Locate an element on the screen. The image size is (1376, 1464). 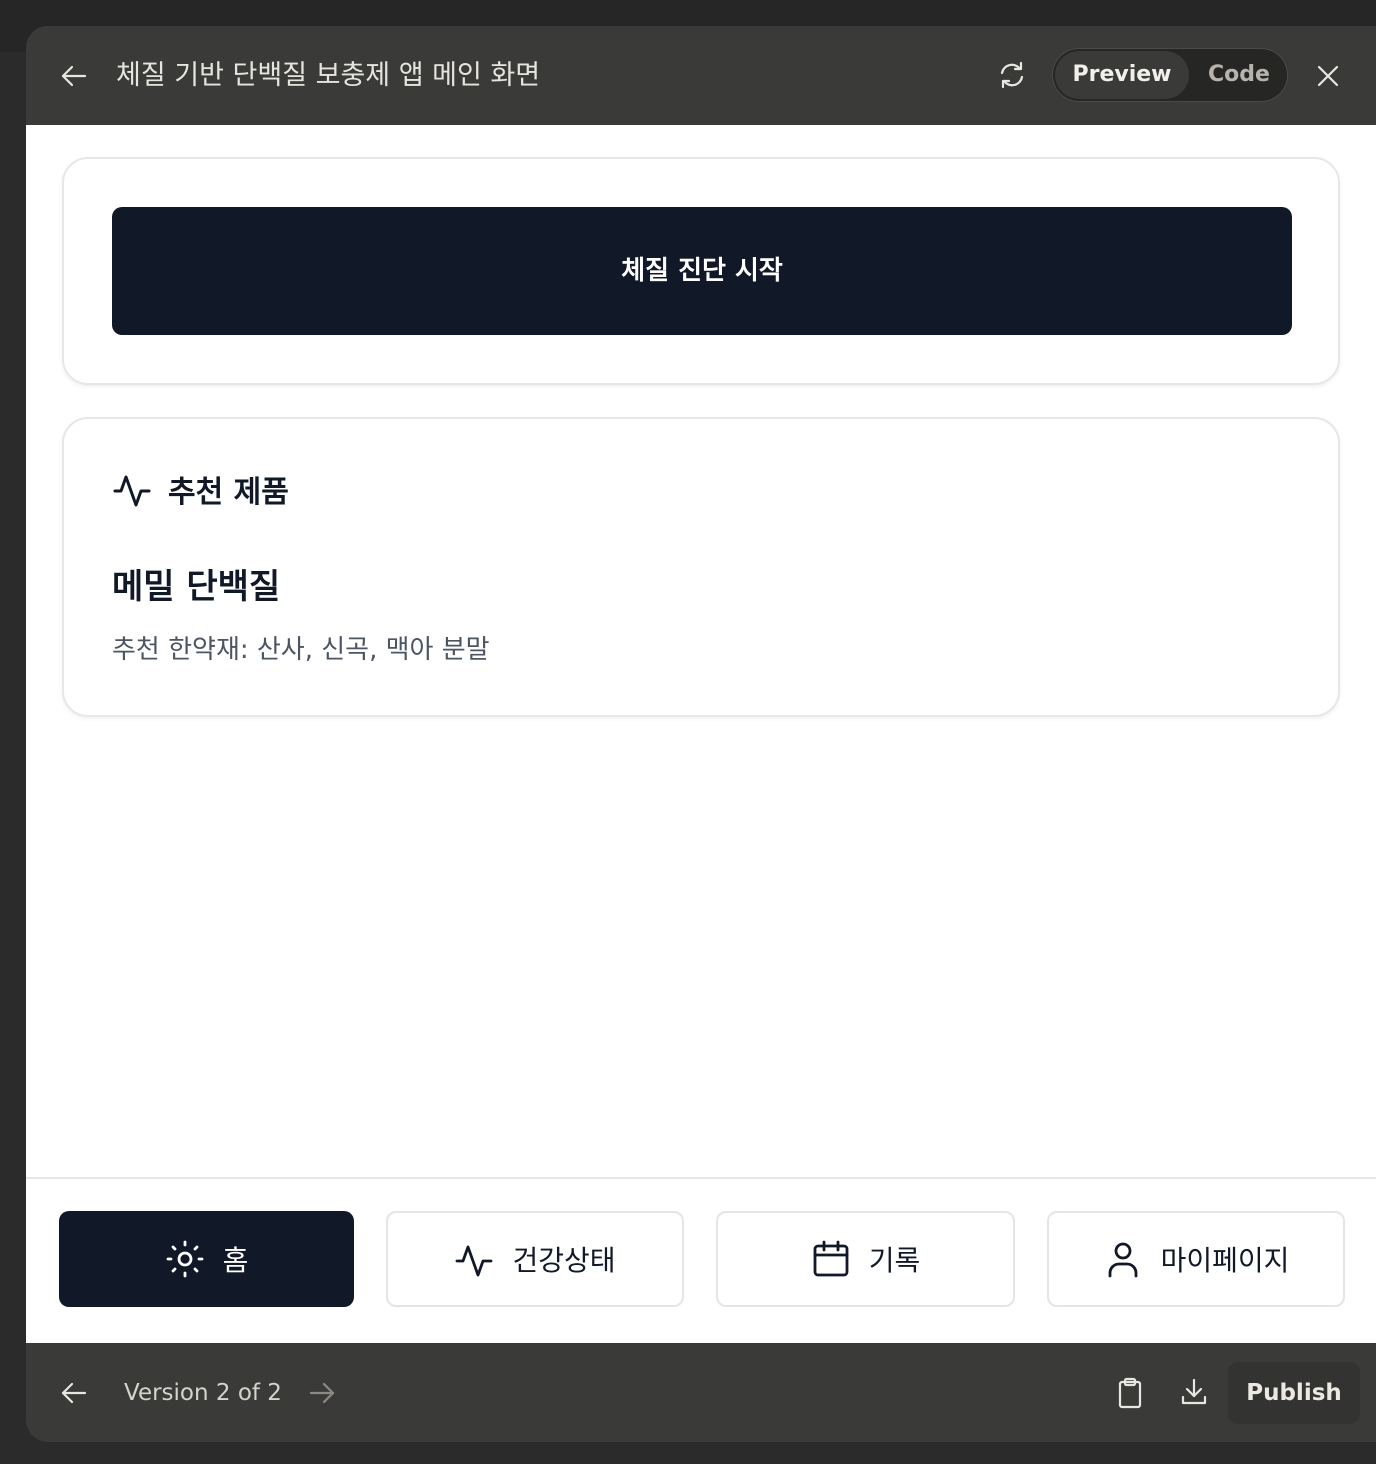
product-name: 메밀 단백질 is located at coordinates (196, 587).